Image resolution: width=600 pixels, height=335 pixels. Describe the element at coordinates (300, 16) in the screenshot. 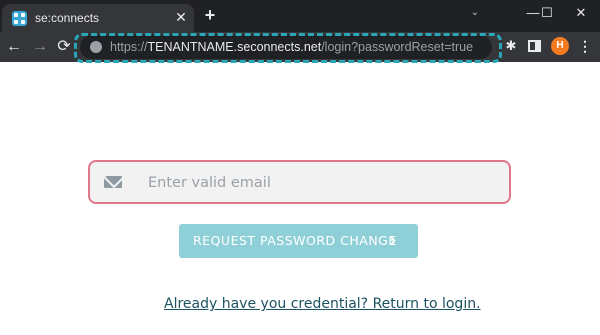

I see `tab-strip: se:connects ✕ + ⌄ — ☐ ✕` at that location.